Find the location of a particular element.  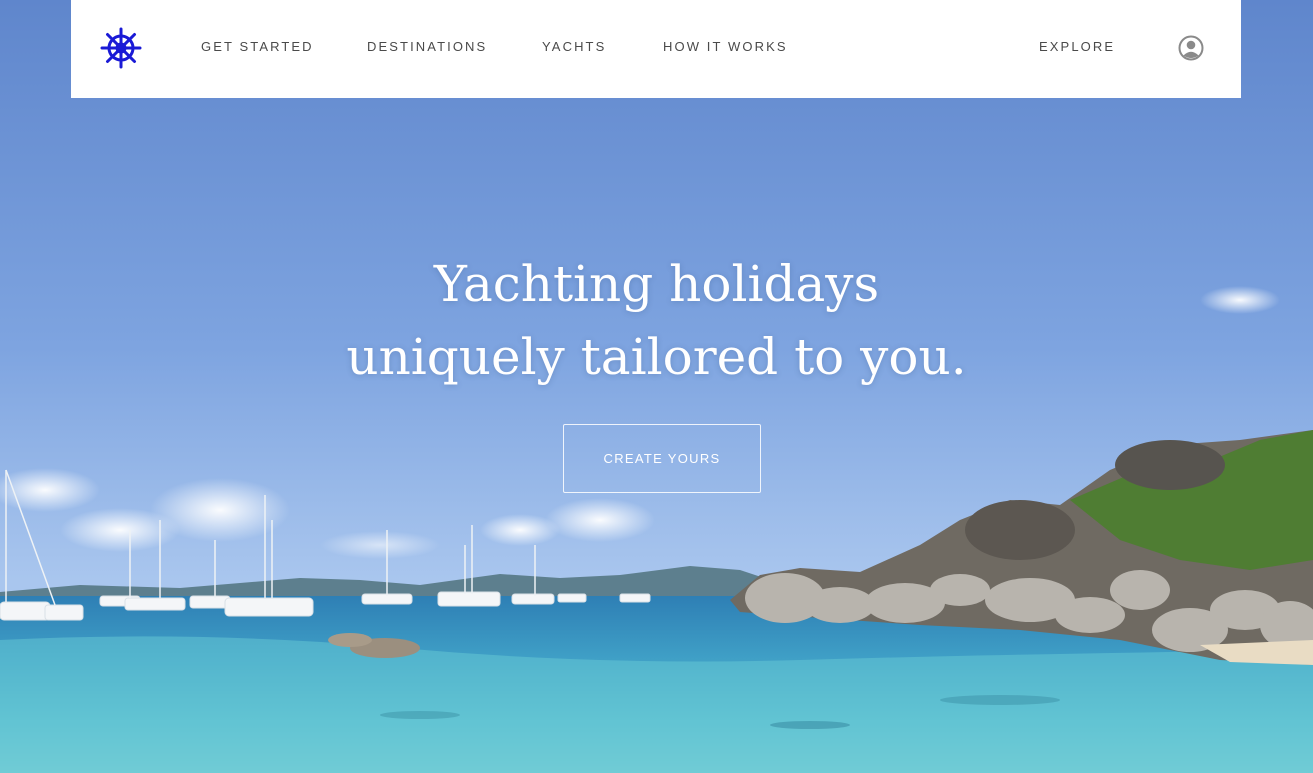

hero-headline-line1: Yachting holidays is located at coordinates (656, 284).